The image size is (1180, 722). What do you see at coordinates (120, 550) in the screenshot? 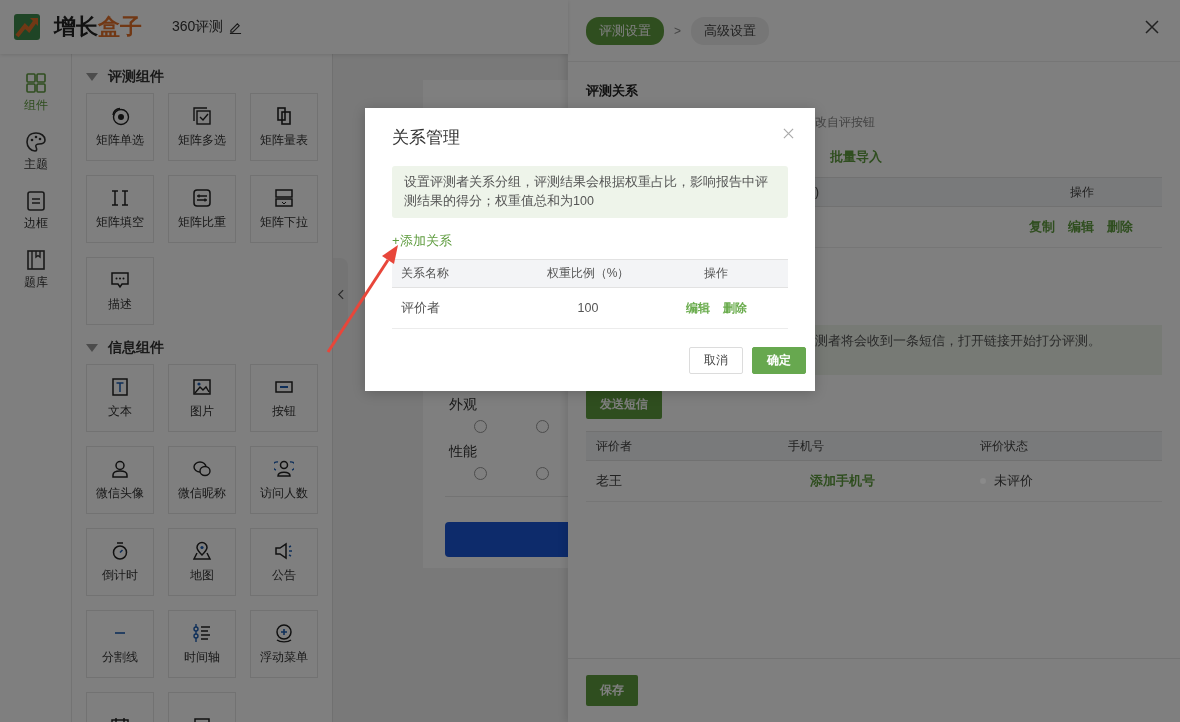
I see `stopwatch-icon` at bounding box center [120, 550].